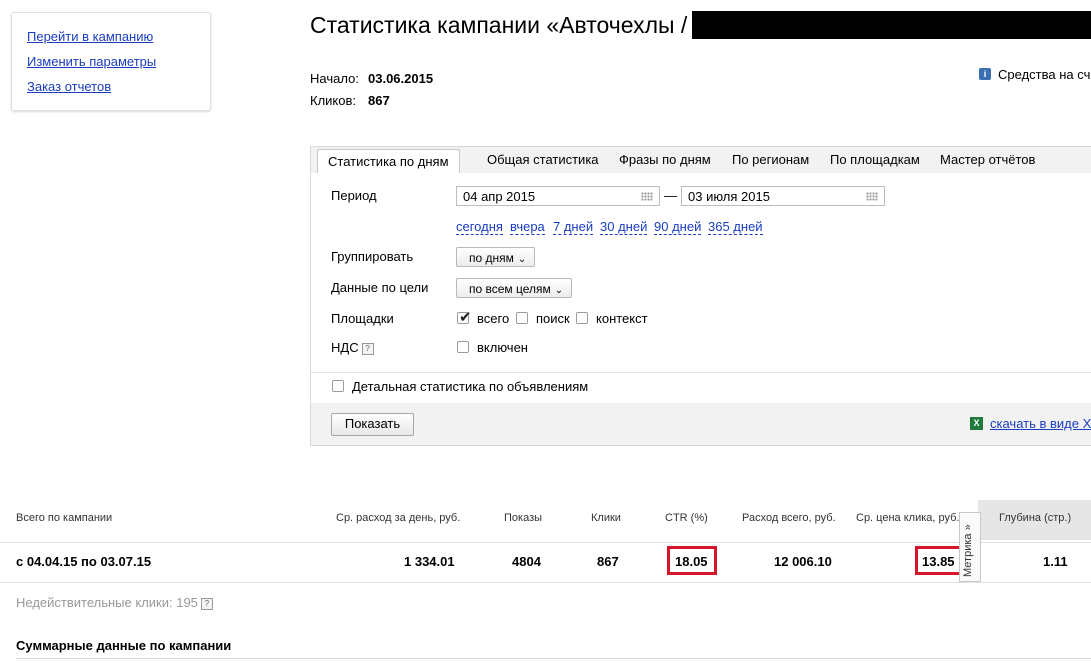 Image resolution: width=1091 pixels, height=670 pixels. What do you see at coordinates (91, 61) in the screenshot?
I see `edit-params-link: Изменить параметры` at bounding box center [91, 61].